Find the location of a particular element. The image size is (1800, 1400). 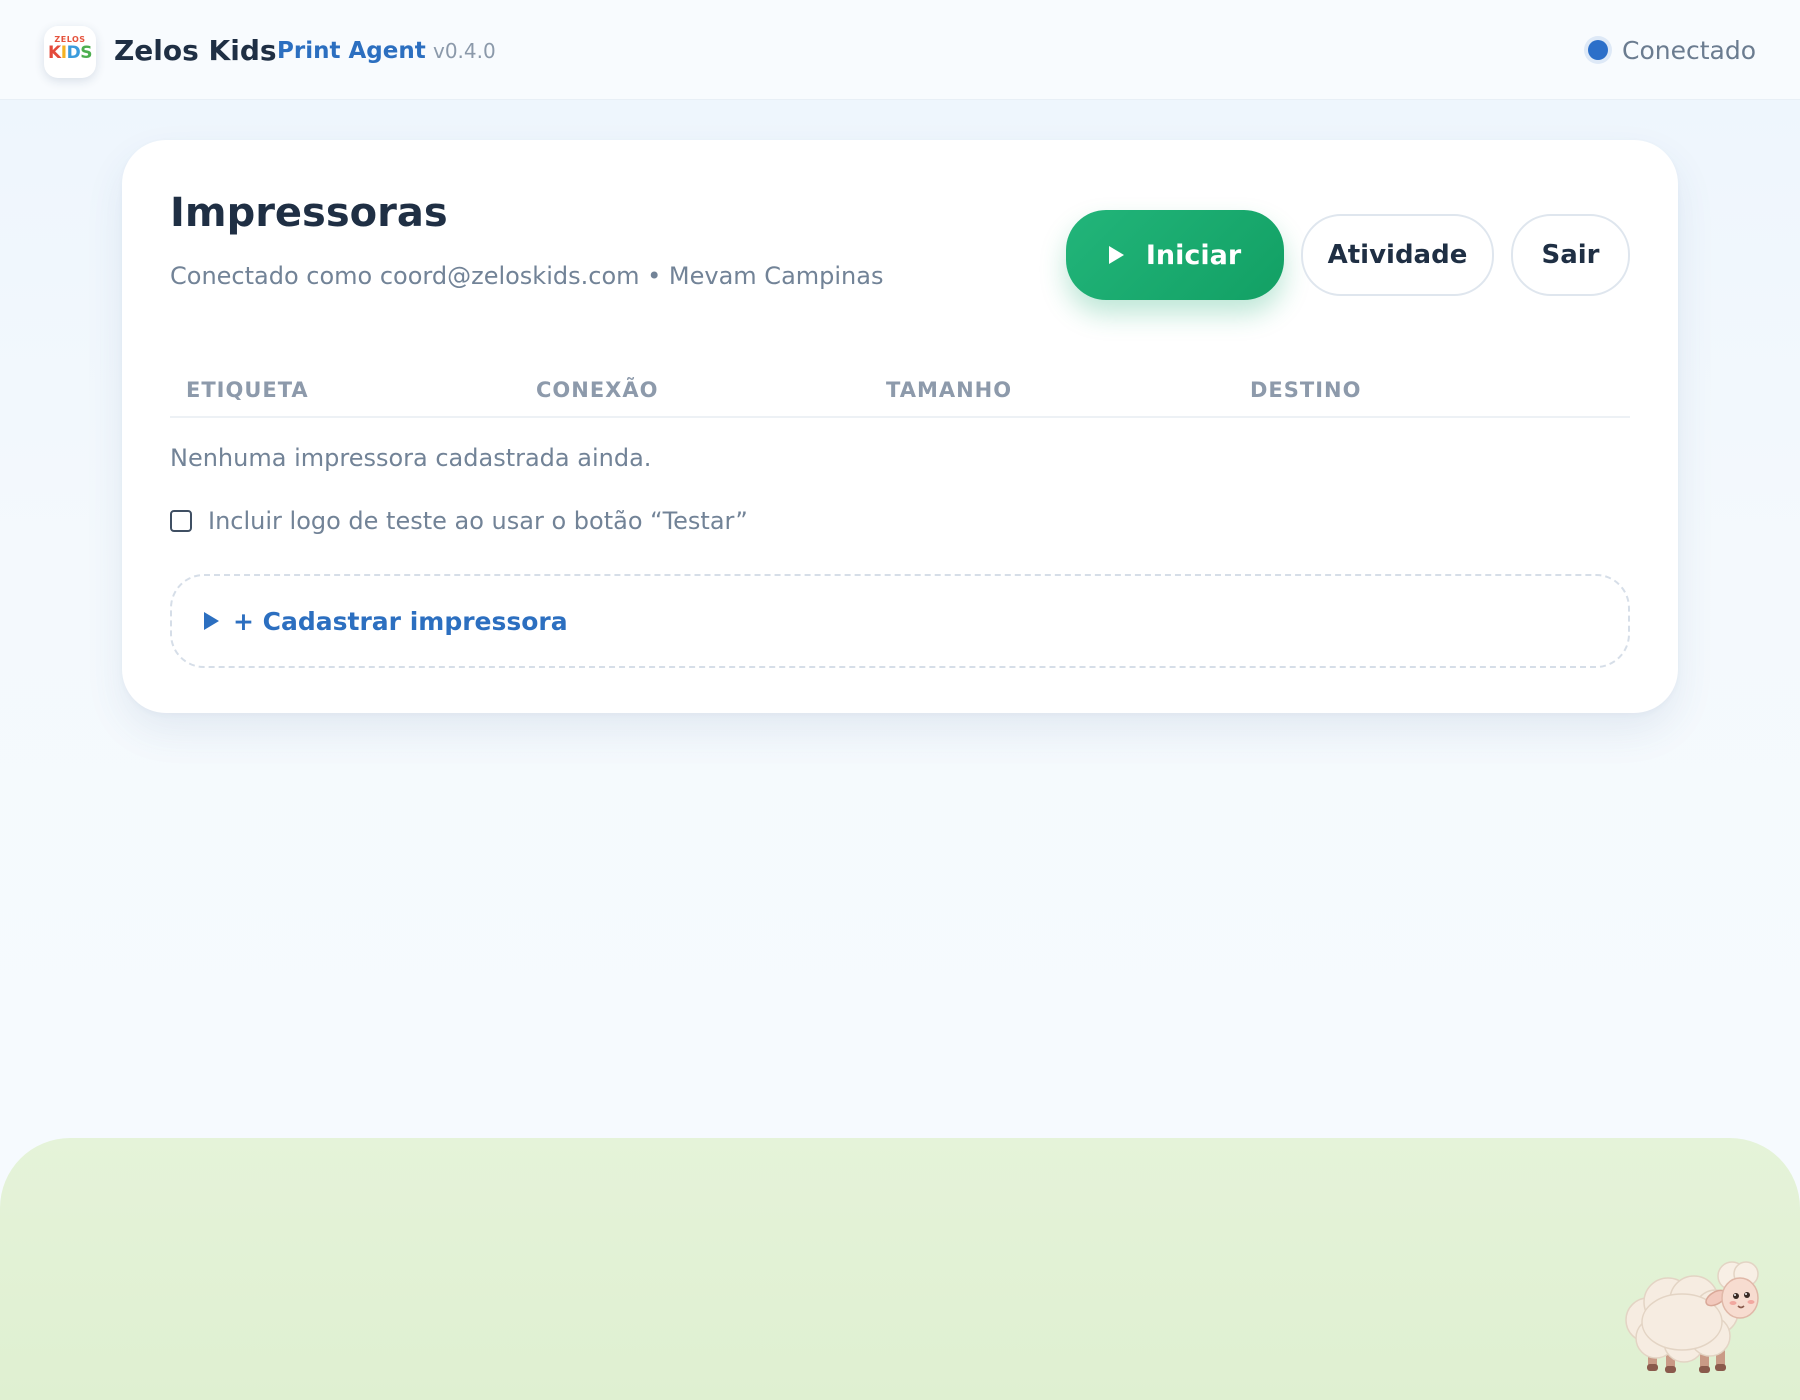

connection-status: Conectado is located at coordinates (1671, 50).